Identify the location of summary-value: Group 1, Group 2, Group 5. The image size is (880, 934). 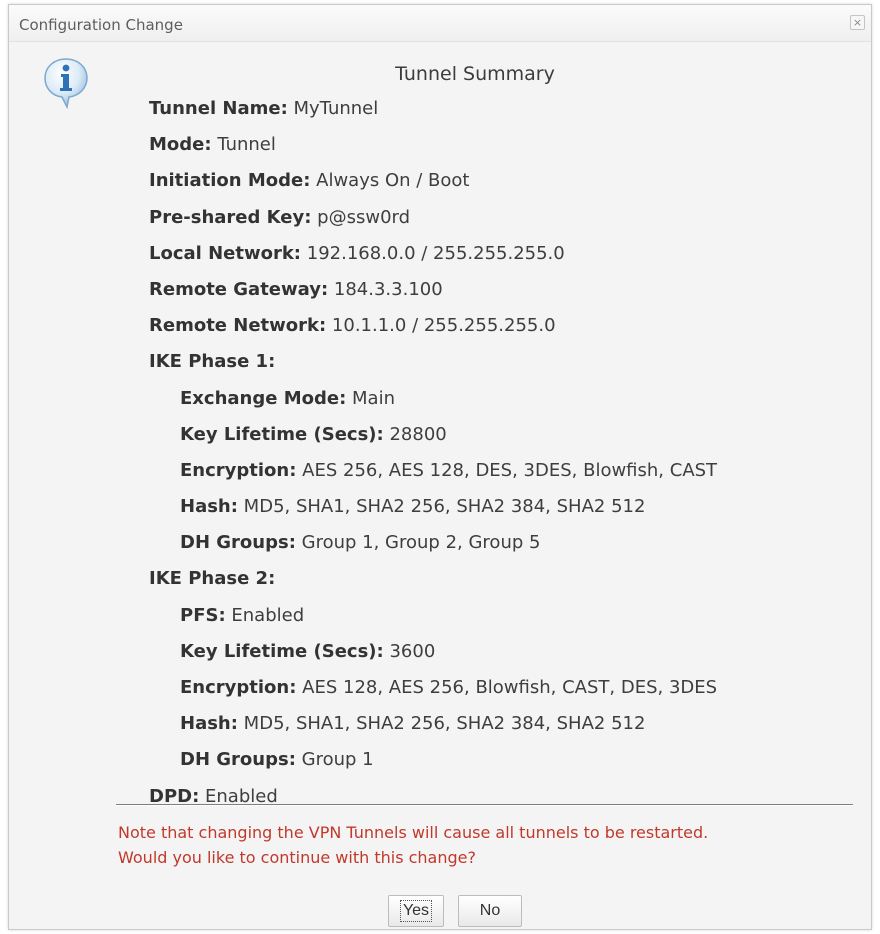
(421, 543).